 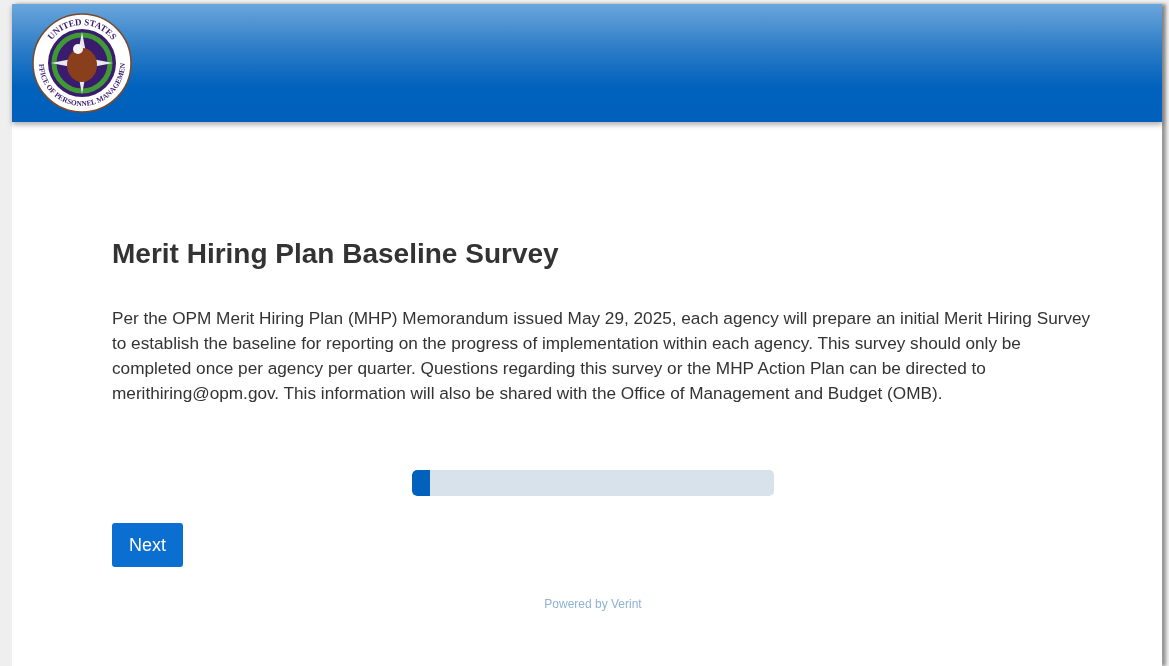 I want to click on intro-paragraph: Per the OPM Merit Hiring Plan (MHP) Memorandum issued May 29, 2025, each agency will prepare an initial Merit Hiring Survey to establish the baseline for reporting on the progress of implementation within each agency. This survey should only be completed once per agency per quarter. Questions regarding this survey or the MHP Action Plan can be directed to merithiring@opm.gov. This information will also be shared with the Office of Management and Budget (OMB)., so click(x=602, y=356).